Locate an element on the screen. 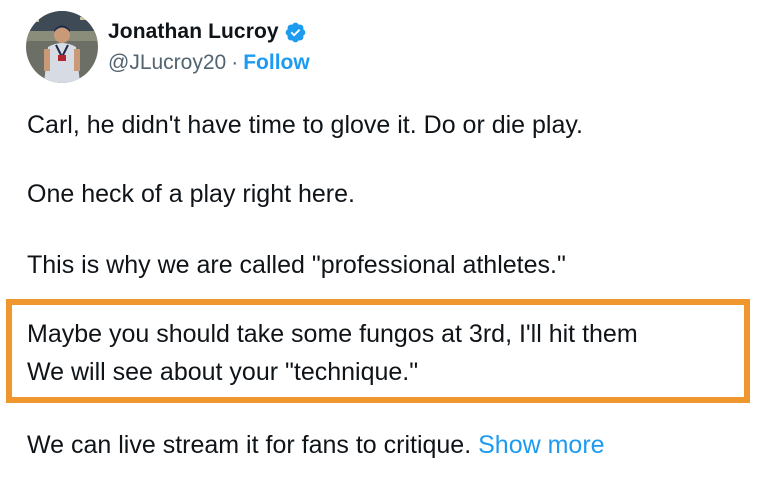 The image size is (768, 480). tweet-line-5: We will see about your "technique." is located at coordinates (223, 372).